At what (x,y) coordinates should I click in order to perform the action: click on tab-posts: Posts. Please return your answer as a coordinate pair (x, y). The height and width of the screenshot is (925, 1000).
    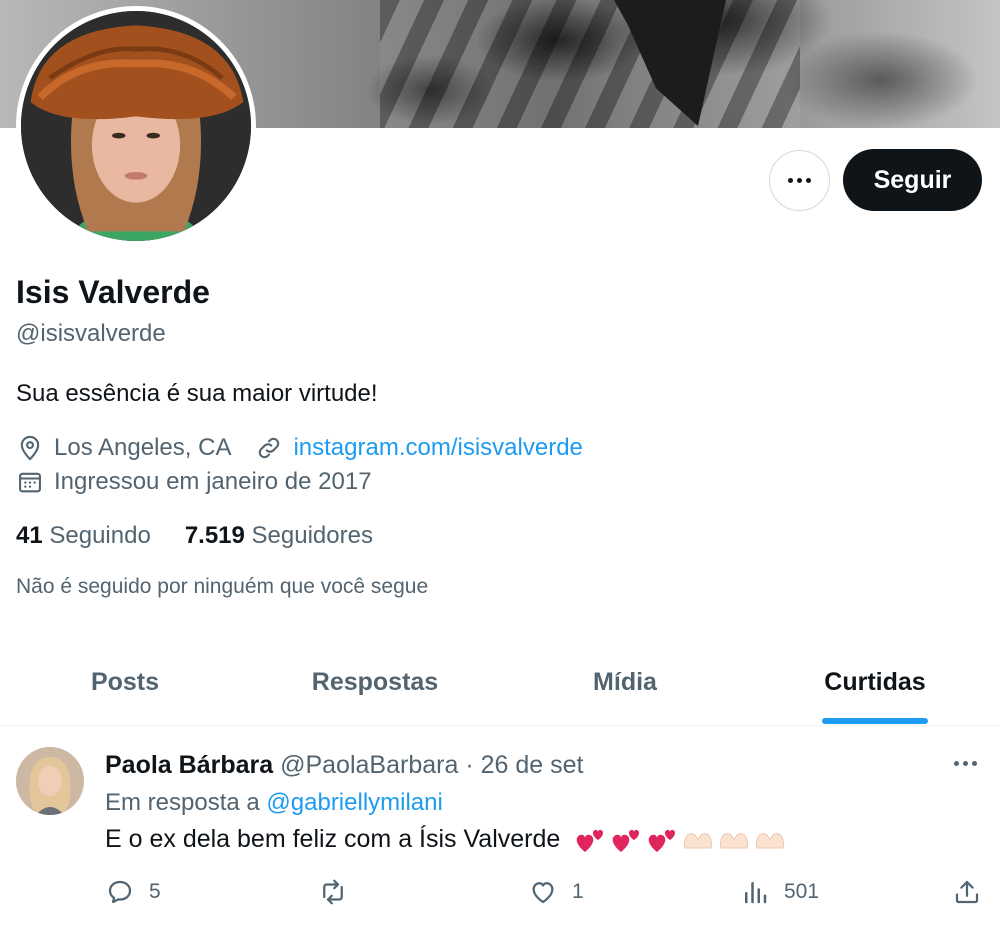
    Looking at the image, I should click on (125, 682).